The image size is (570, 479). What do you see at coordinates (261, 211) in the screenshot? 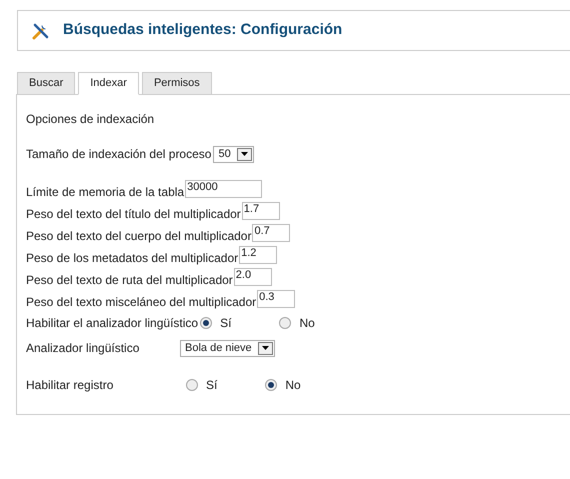
I see `text-field: 1.7` at bounding box center [261, 211].